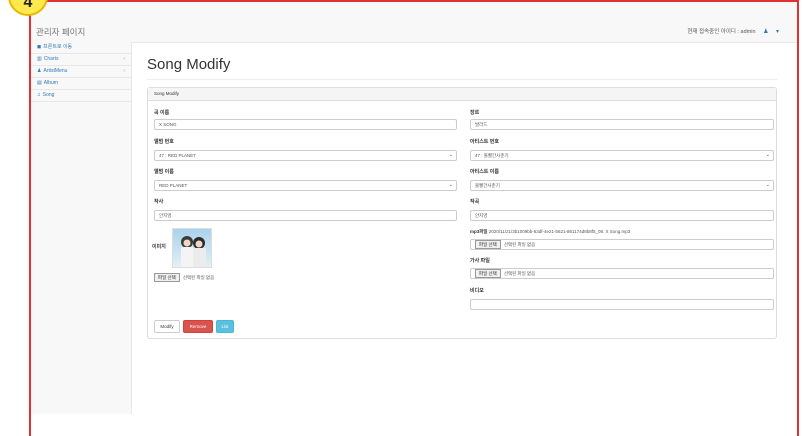 The width and height of the screenshot is (804, 436). Describe the element at coordinates (477, 291) in the screenshot. I see `video-label: 비디오` at that location.